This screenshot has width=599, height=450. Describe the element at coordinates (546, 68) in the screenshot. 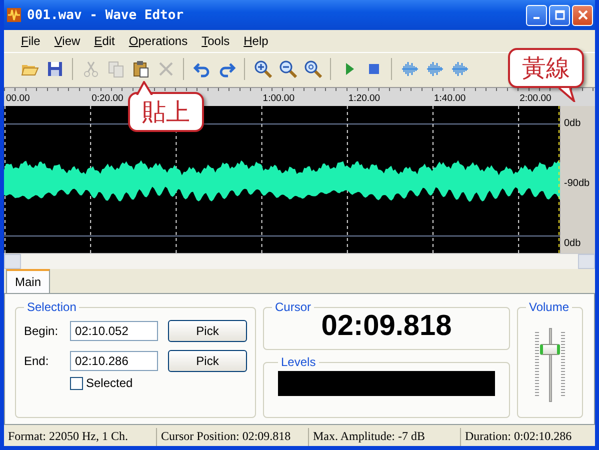

I see `callout: 黃線` at that location.